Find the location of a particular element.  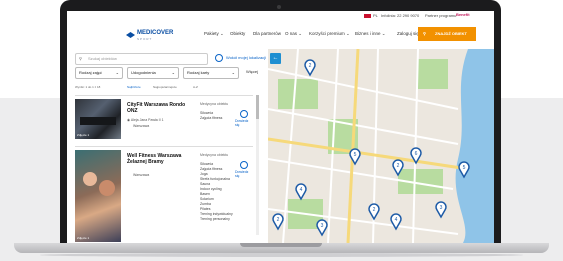

login-link: Zaloguj się is located at coordinates (408, 33).